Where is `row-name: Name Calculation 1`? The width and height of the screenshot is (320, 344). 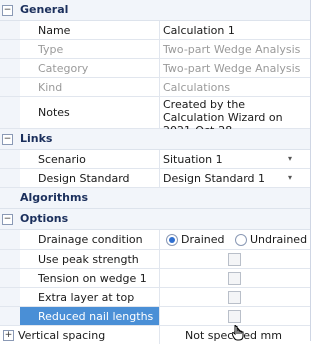 row-name: Name Calculation 1 is located at coordinates (155, 30).